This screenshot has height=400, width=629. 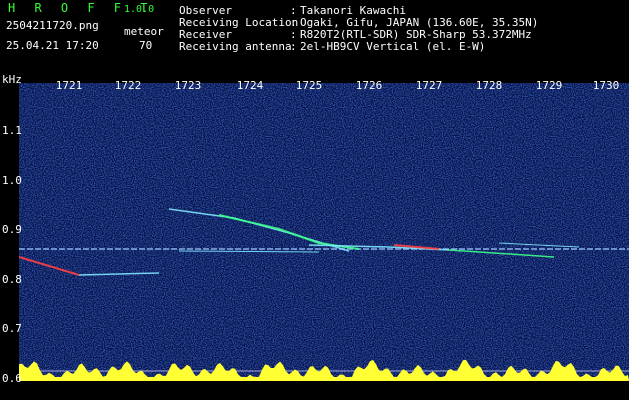 I want to click on y-tick-label: 1.1, so click(x=12, y=130).